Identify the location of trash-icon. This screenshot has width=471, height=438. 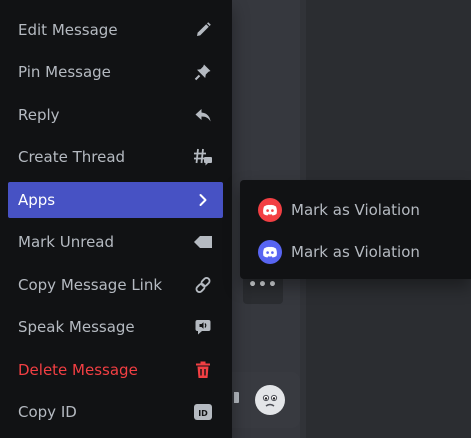
(203, 370).